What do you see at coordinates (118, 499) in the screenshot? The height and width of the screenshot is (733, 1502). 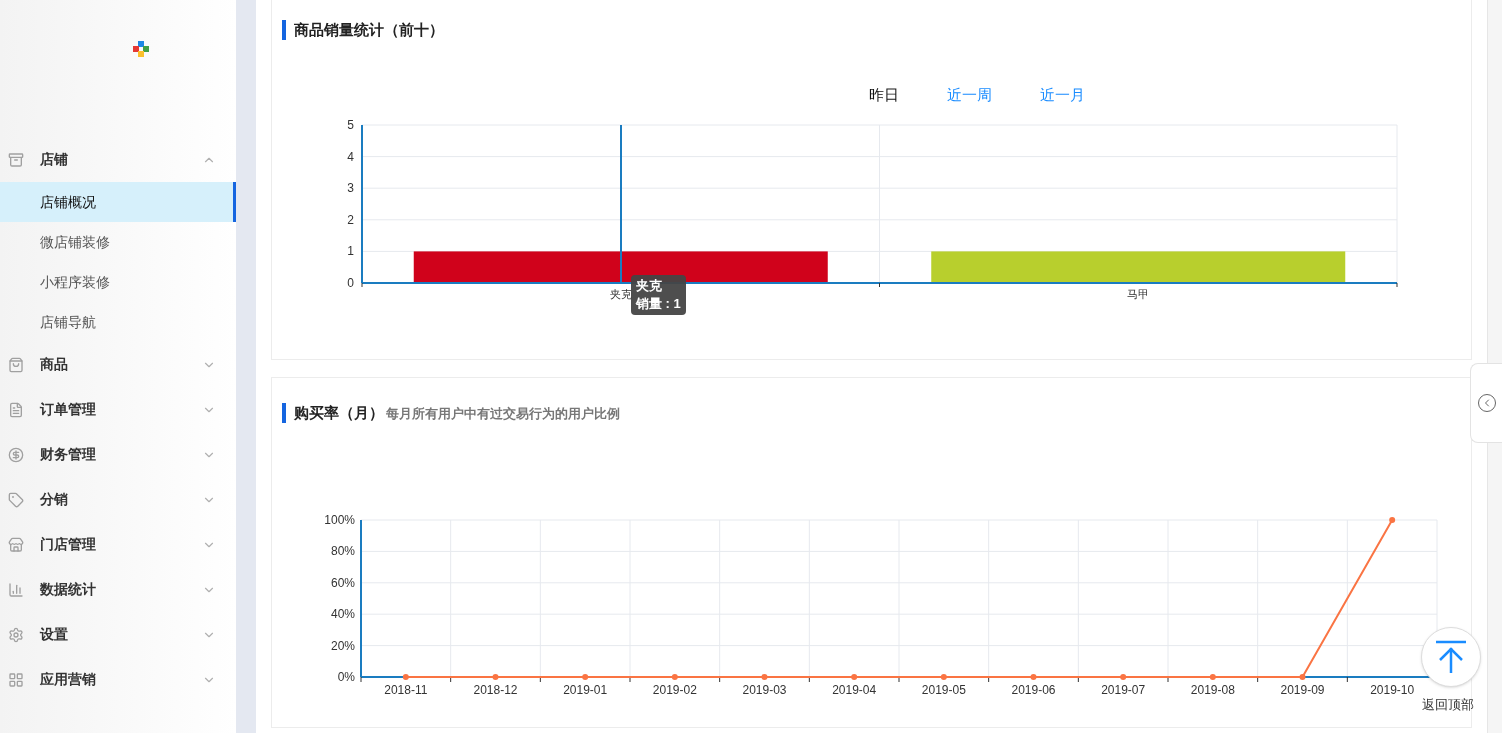 I see `sidebar-menu-item: 分销` at bounding box center [118, 499].